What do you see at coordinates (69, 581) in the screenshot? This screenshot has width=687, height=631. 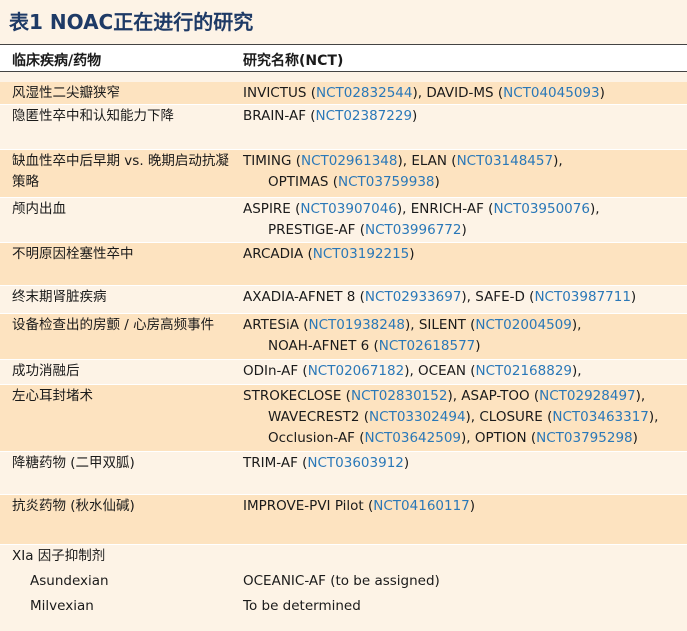 I see `condition-cell: Asundexian` at bounding box center [69, 581].